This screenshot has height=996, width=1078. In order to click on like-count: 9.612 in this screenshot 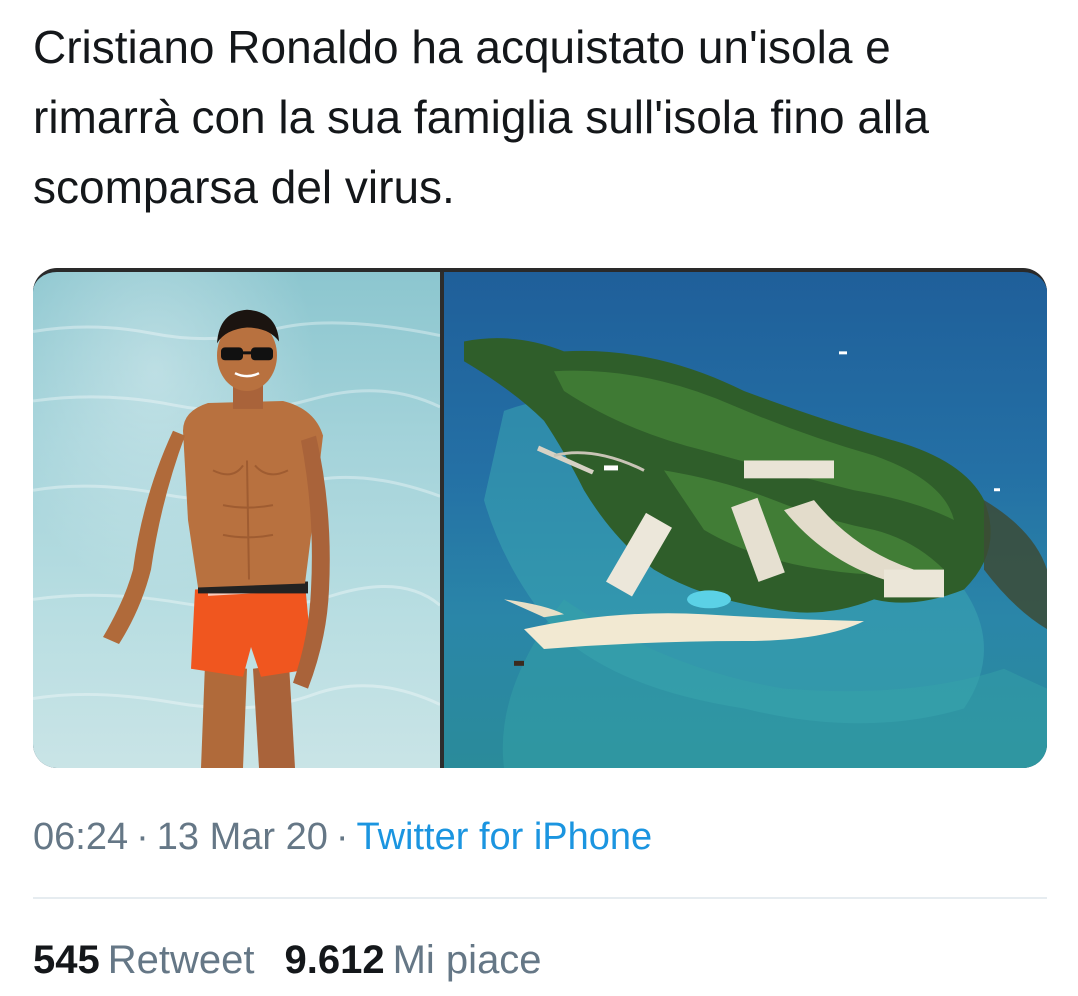, I will do `click(334, 960)`.